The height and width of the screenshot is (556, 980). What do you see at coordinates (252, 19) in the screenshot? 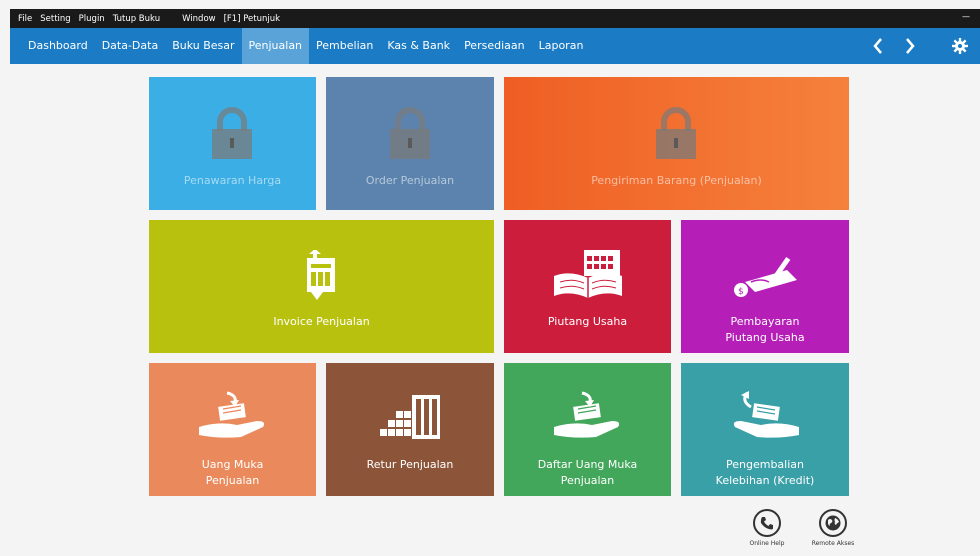
I see `menu-petunjuk: [F1] Petunjuk` at bounding box center [252, 19].